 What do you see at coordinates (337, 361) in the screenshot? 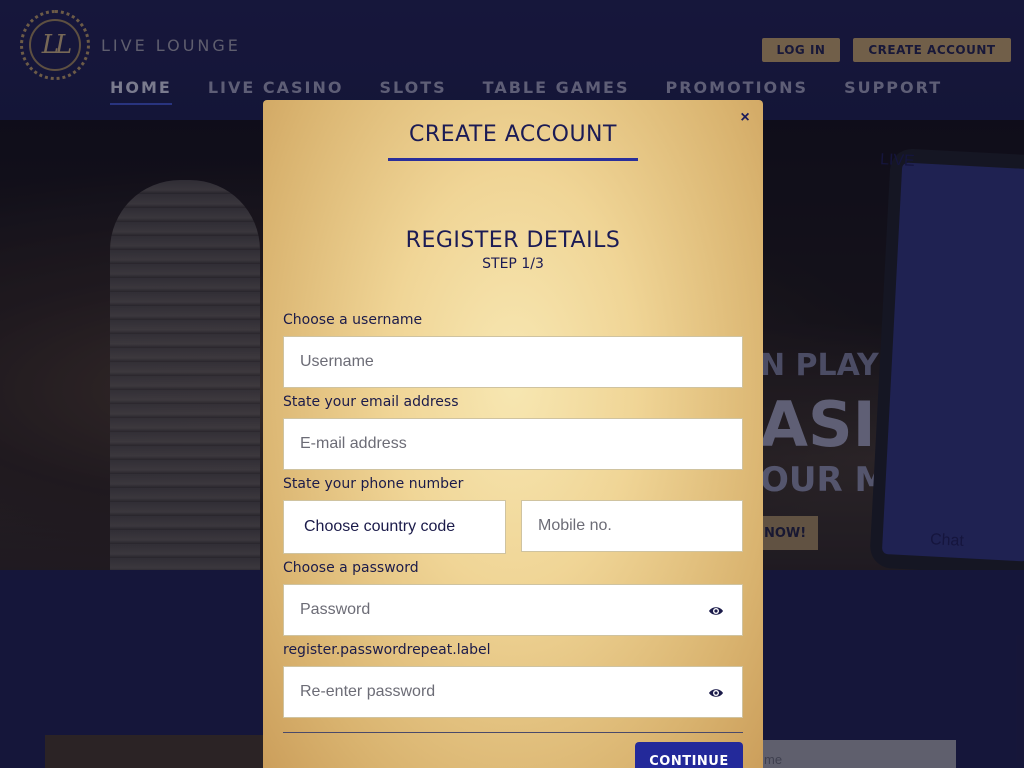
I see `username-placeholder: Username` at bounding box center [337, 361].